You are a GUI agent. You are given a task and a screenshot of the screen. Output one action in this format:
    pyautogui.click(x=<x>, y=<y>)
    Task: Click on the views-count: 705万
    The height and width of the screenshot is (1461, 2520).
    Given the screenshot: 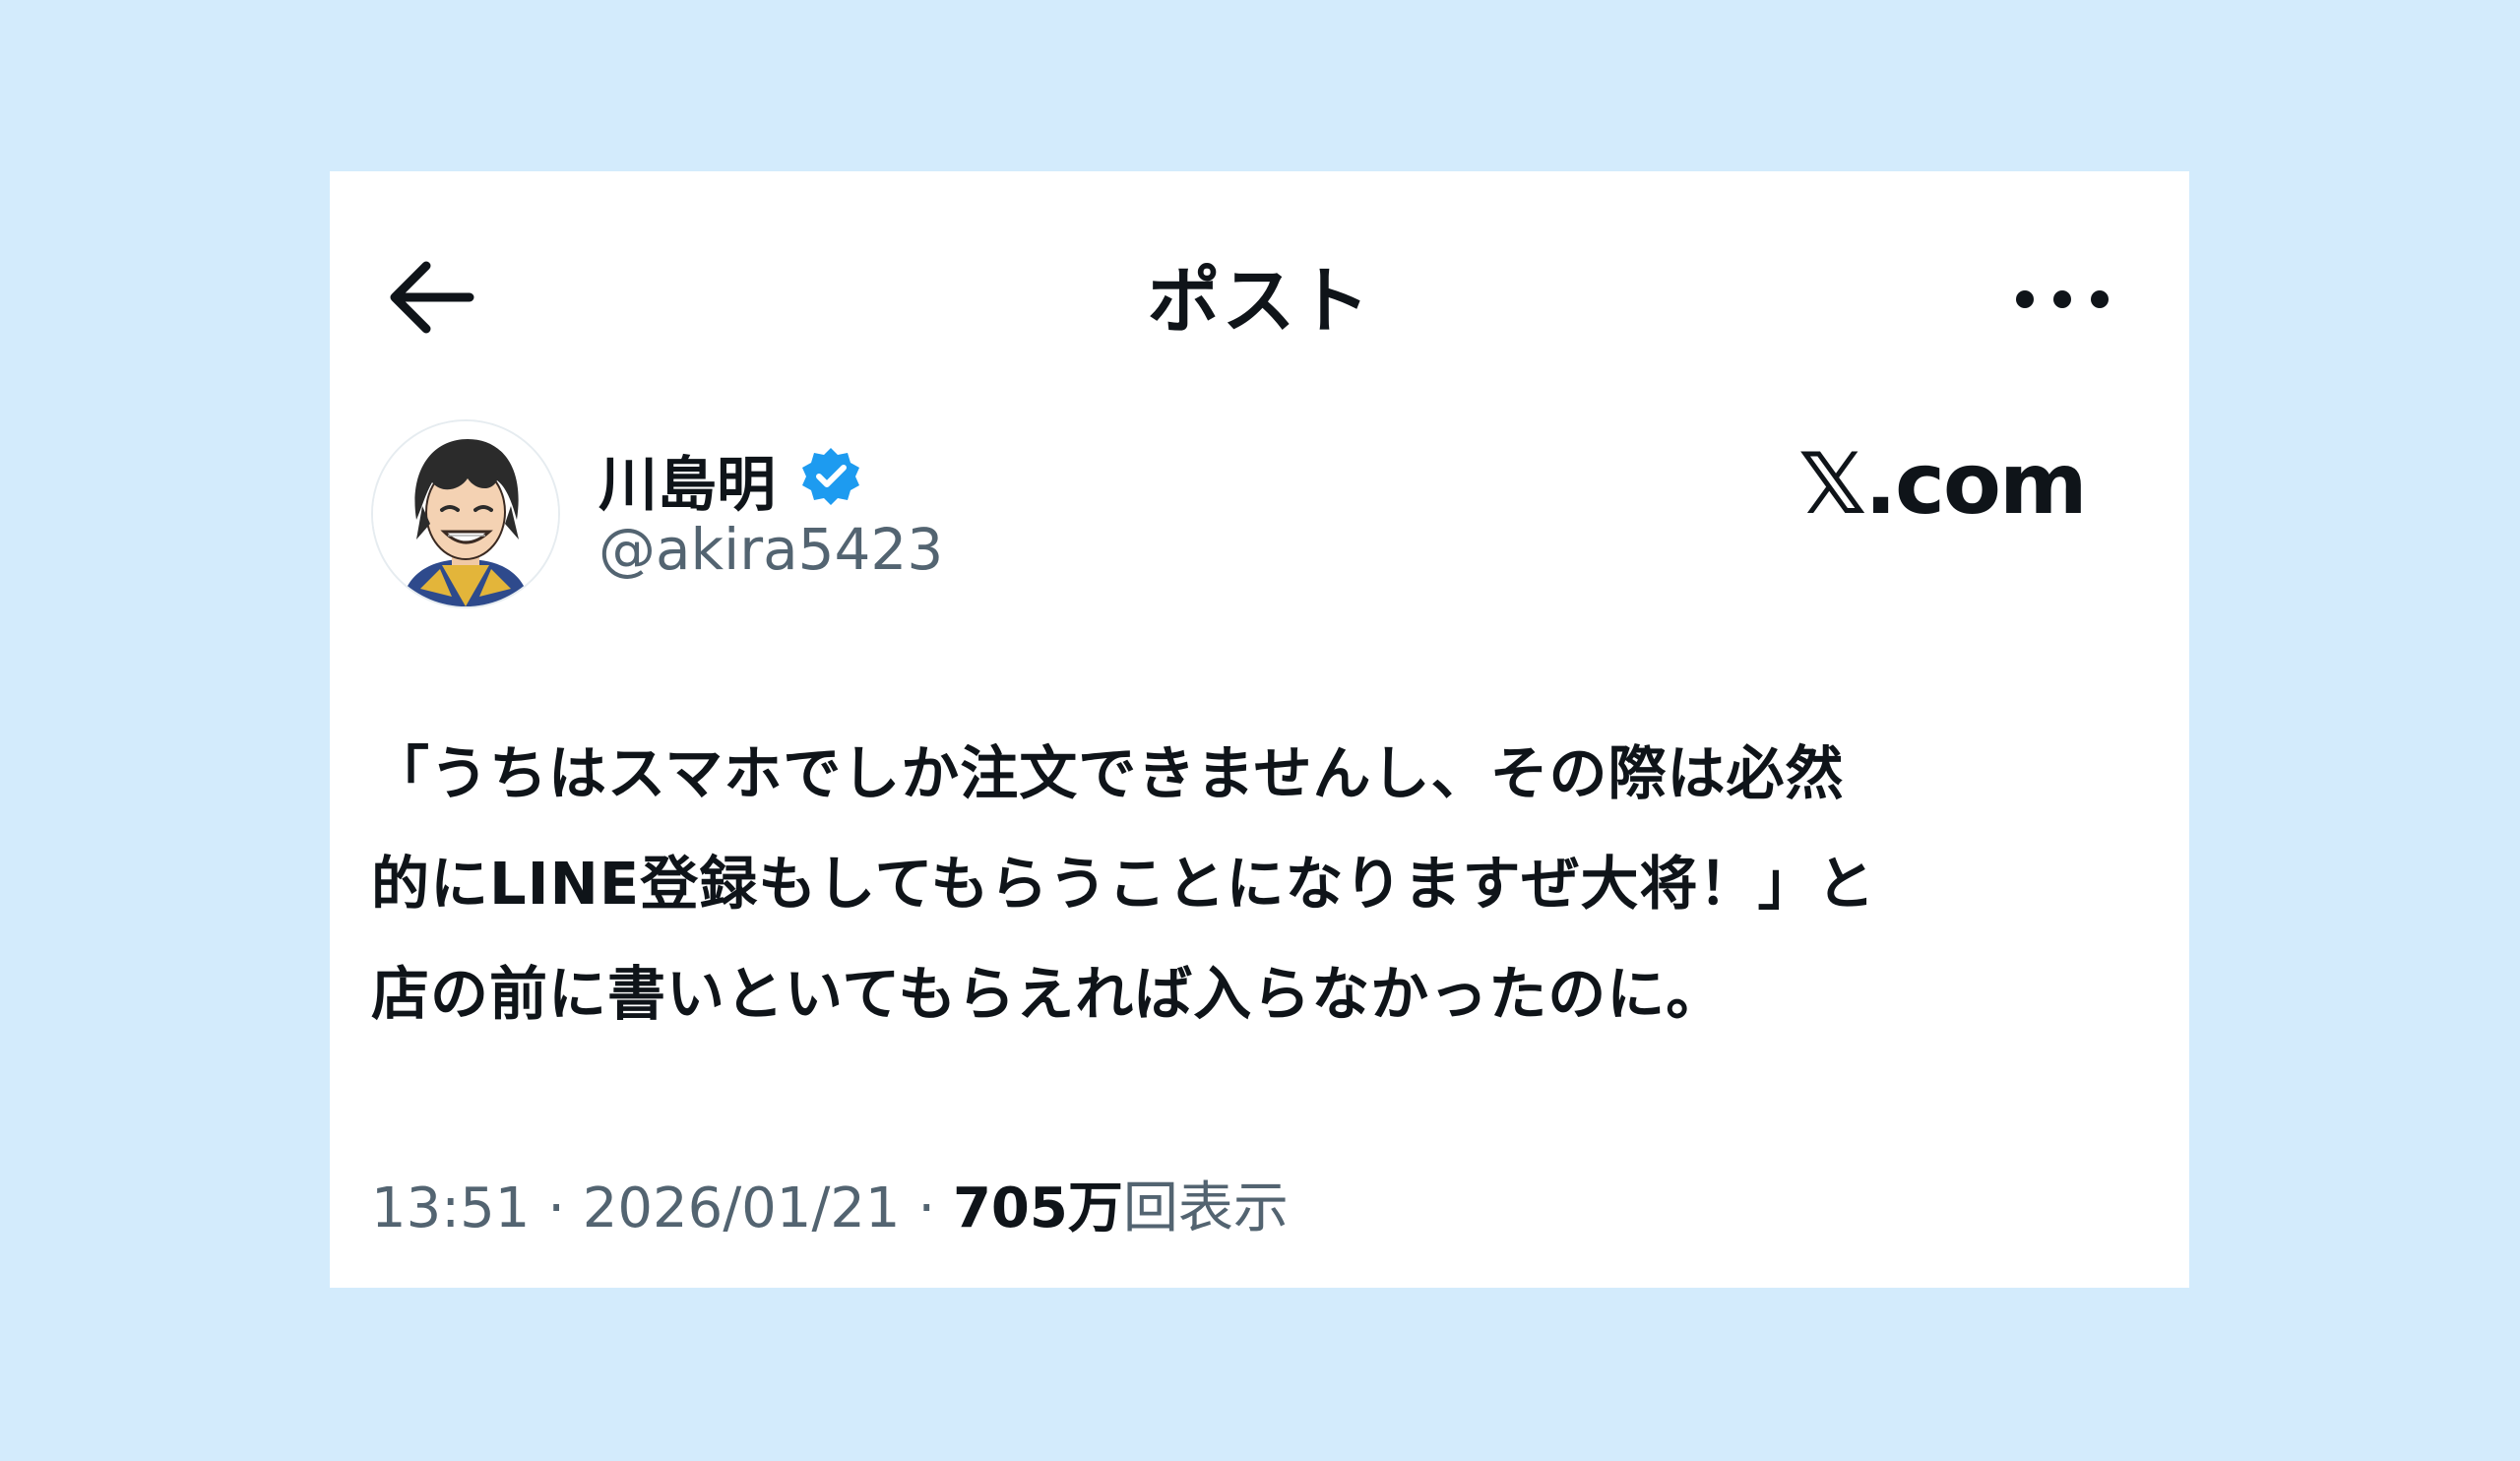 What is the action you would take?
    pyautogui.click(x=1037, y=1208)
    